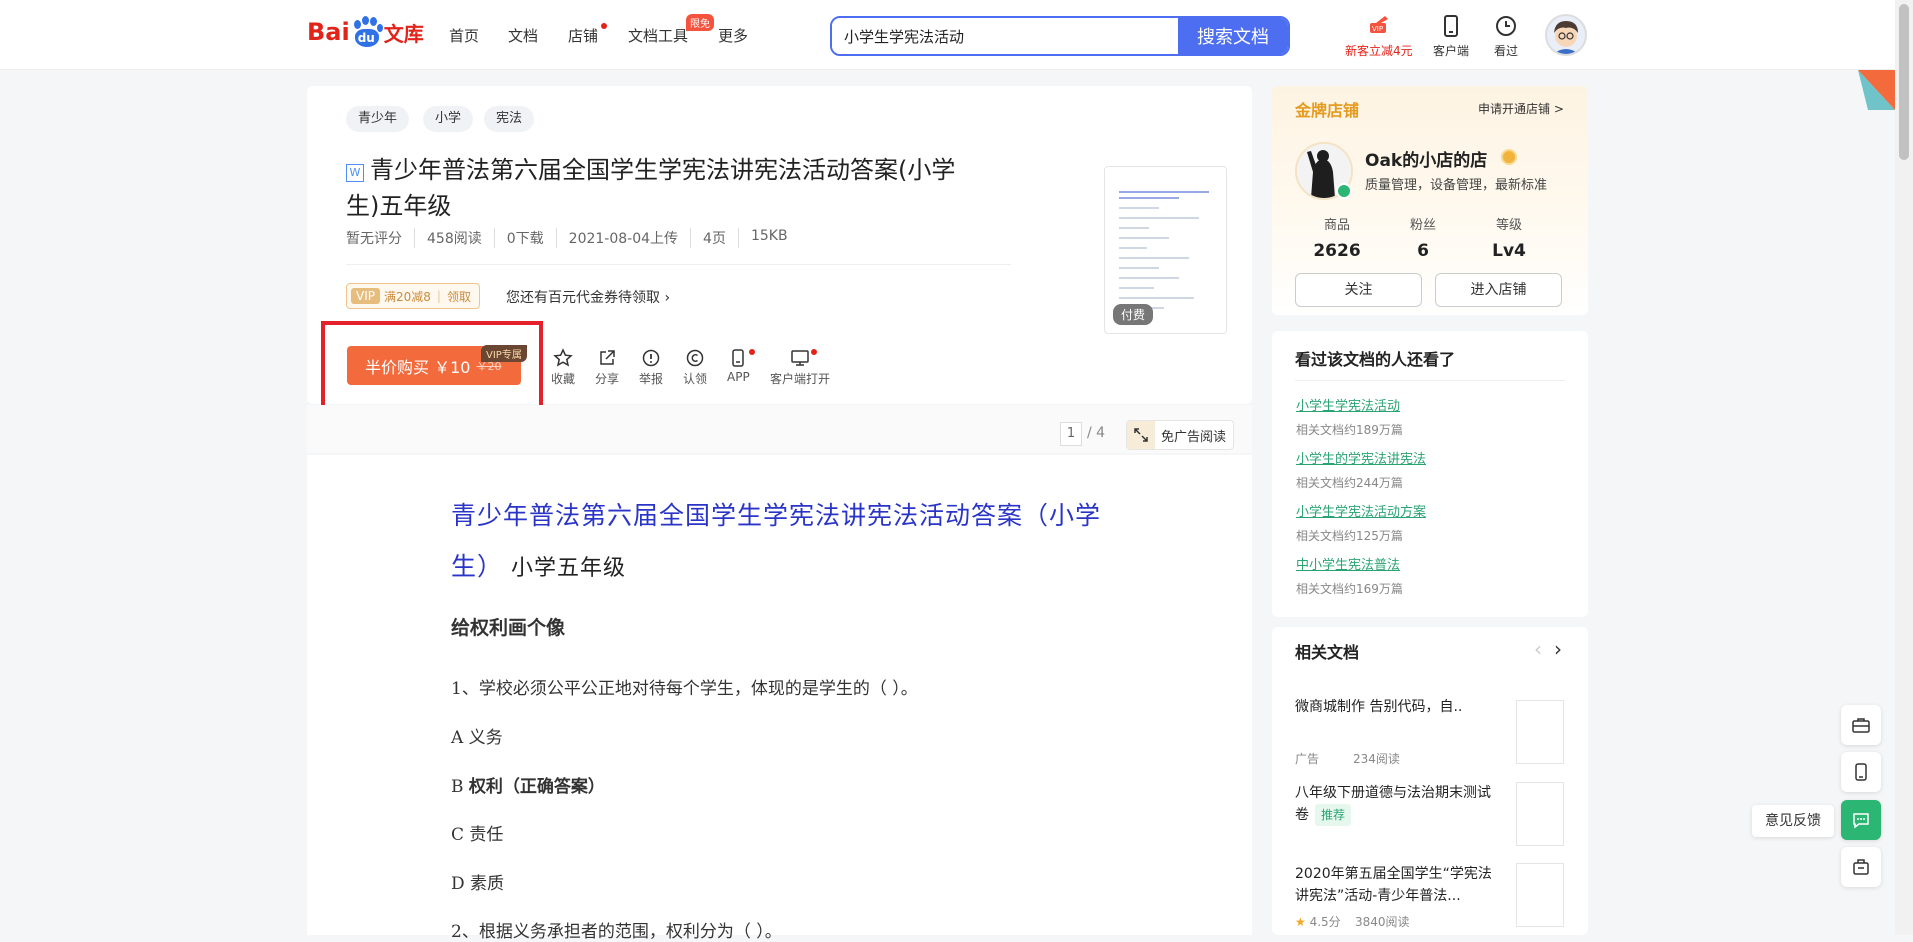 Image resolution: width=1913 pixels, height=942 pixels. Describe the element at coordinates (1558, 649) in the screenshot. I see `next-arrow-icon: ›` at that location.